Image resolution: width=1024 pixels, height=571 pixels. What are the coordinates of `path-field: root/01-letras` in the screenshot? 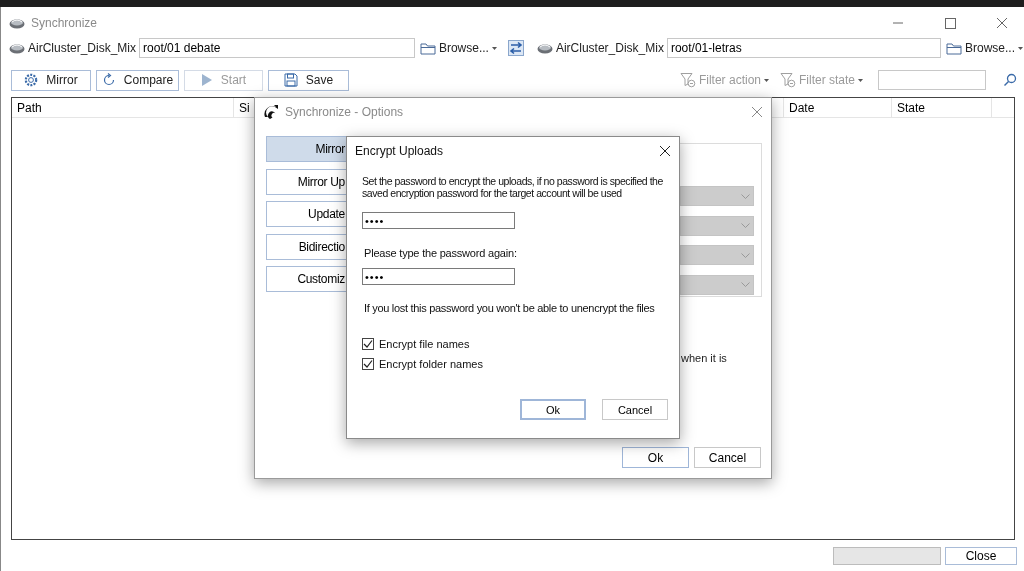 It's located at (803, 48).